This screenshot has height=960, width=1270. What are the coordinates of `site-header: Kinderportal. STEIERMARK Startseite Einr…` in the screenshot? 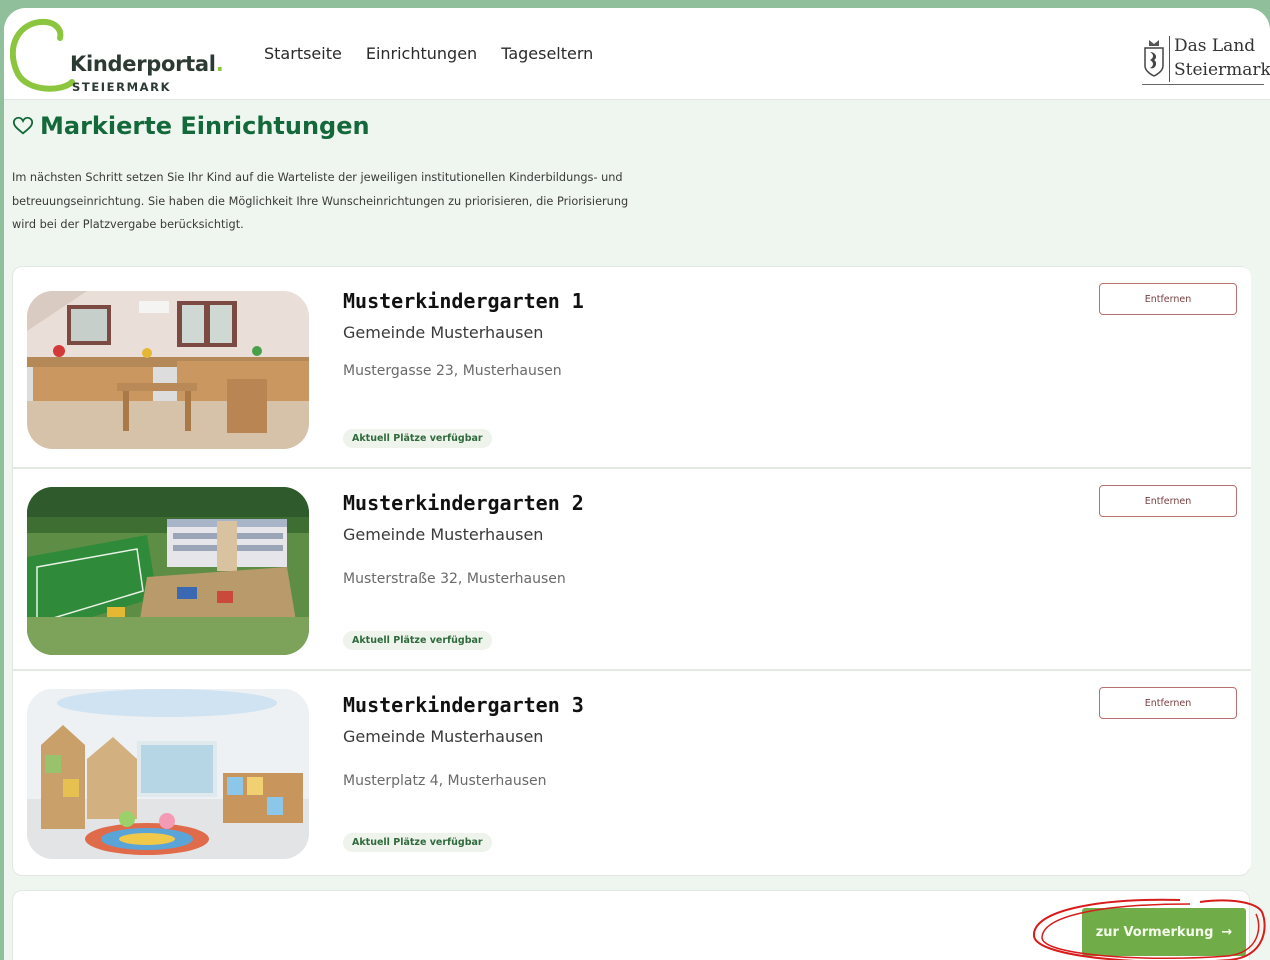 It's located at (637, 54).